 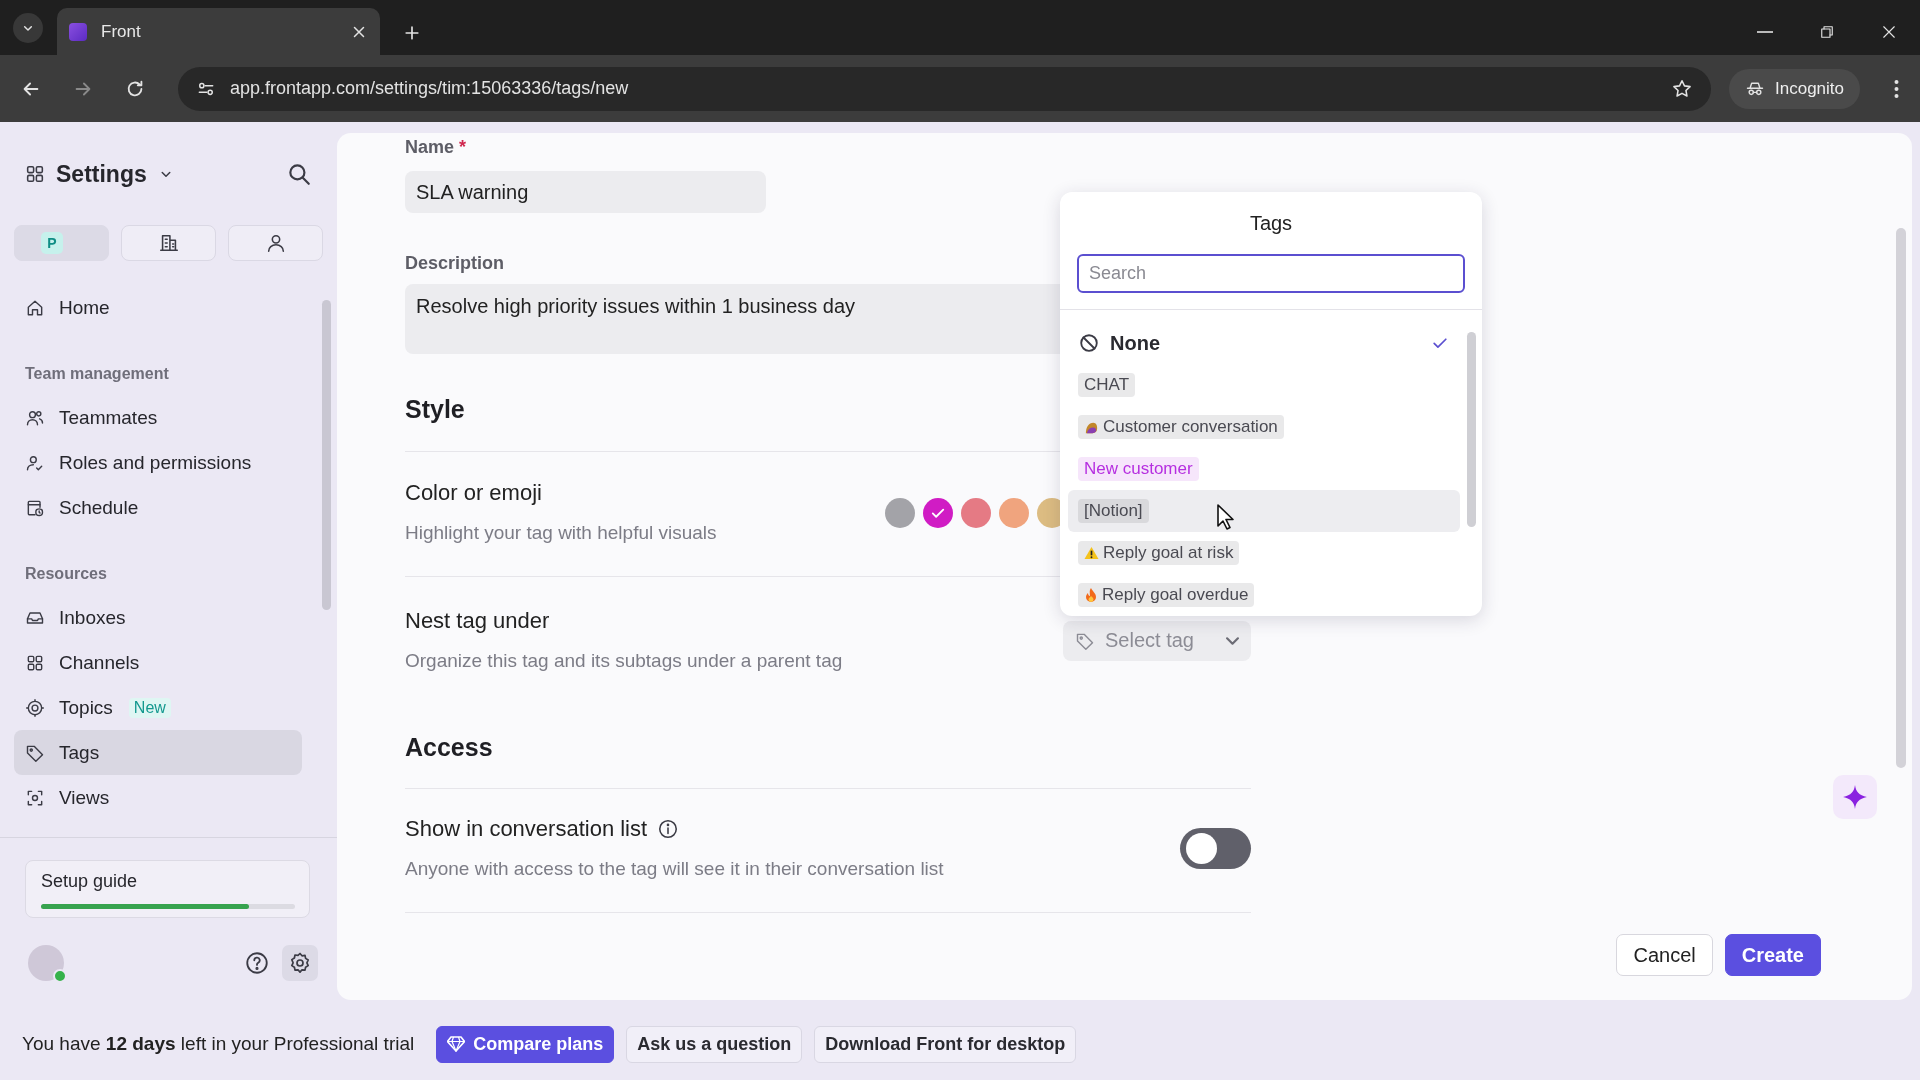 What do you see at coordinates (526, 829) in the screenshot?
I see `setting-title: Show in conversation list` at bounding box center [526, 829].